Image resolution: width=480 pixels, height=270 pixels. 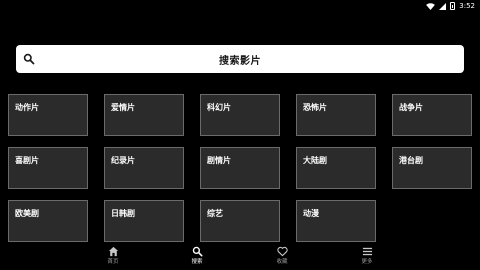 What do you see at coordinates (432, 168) in the screenshot?
I see `category-tile: 港台剧` at bounding box center [432, 168].